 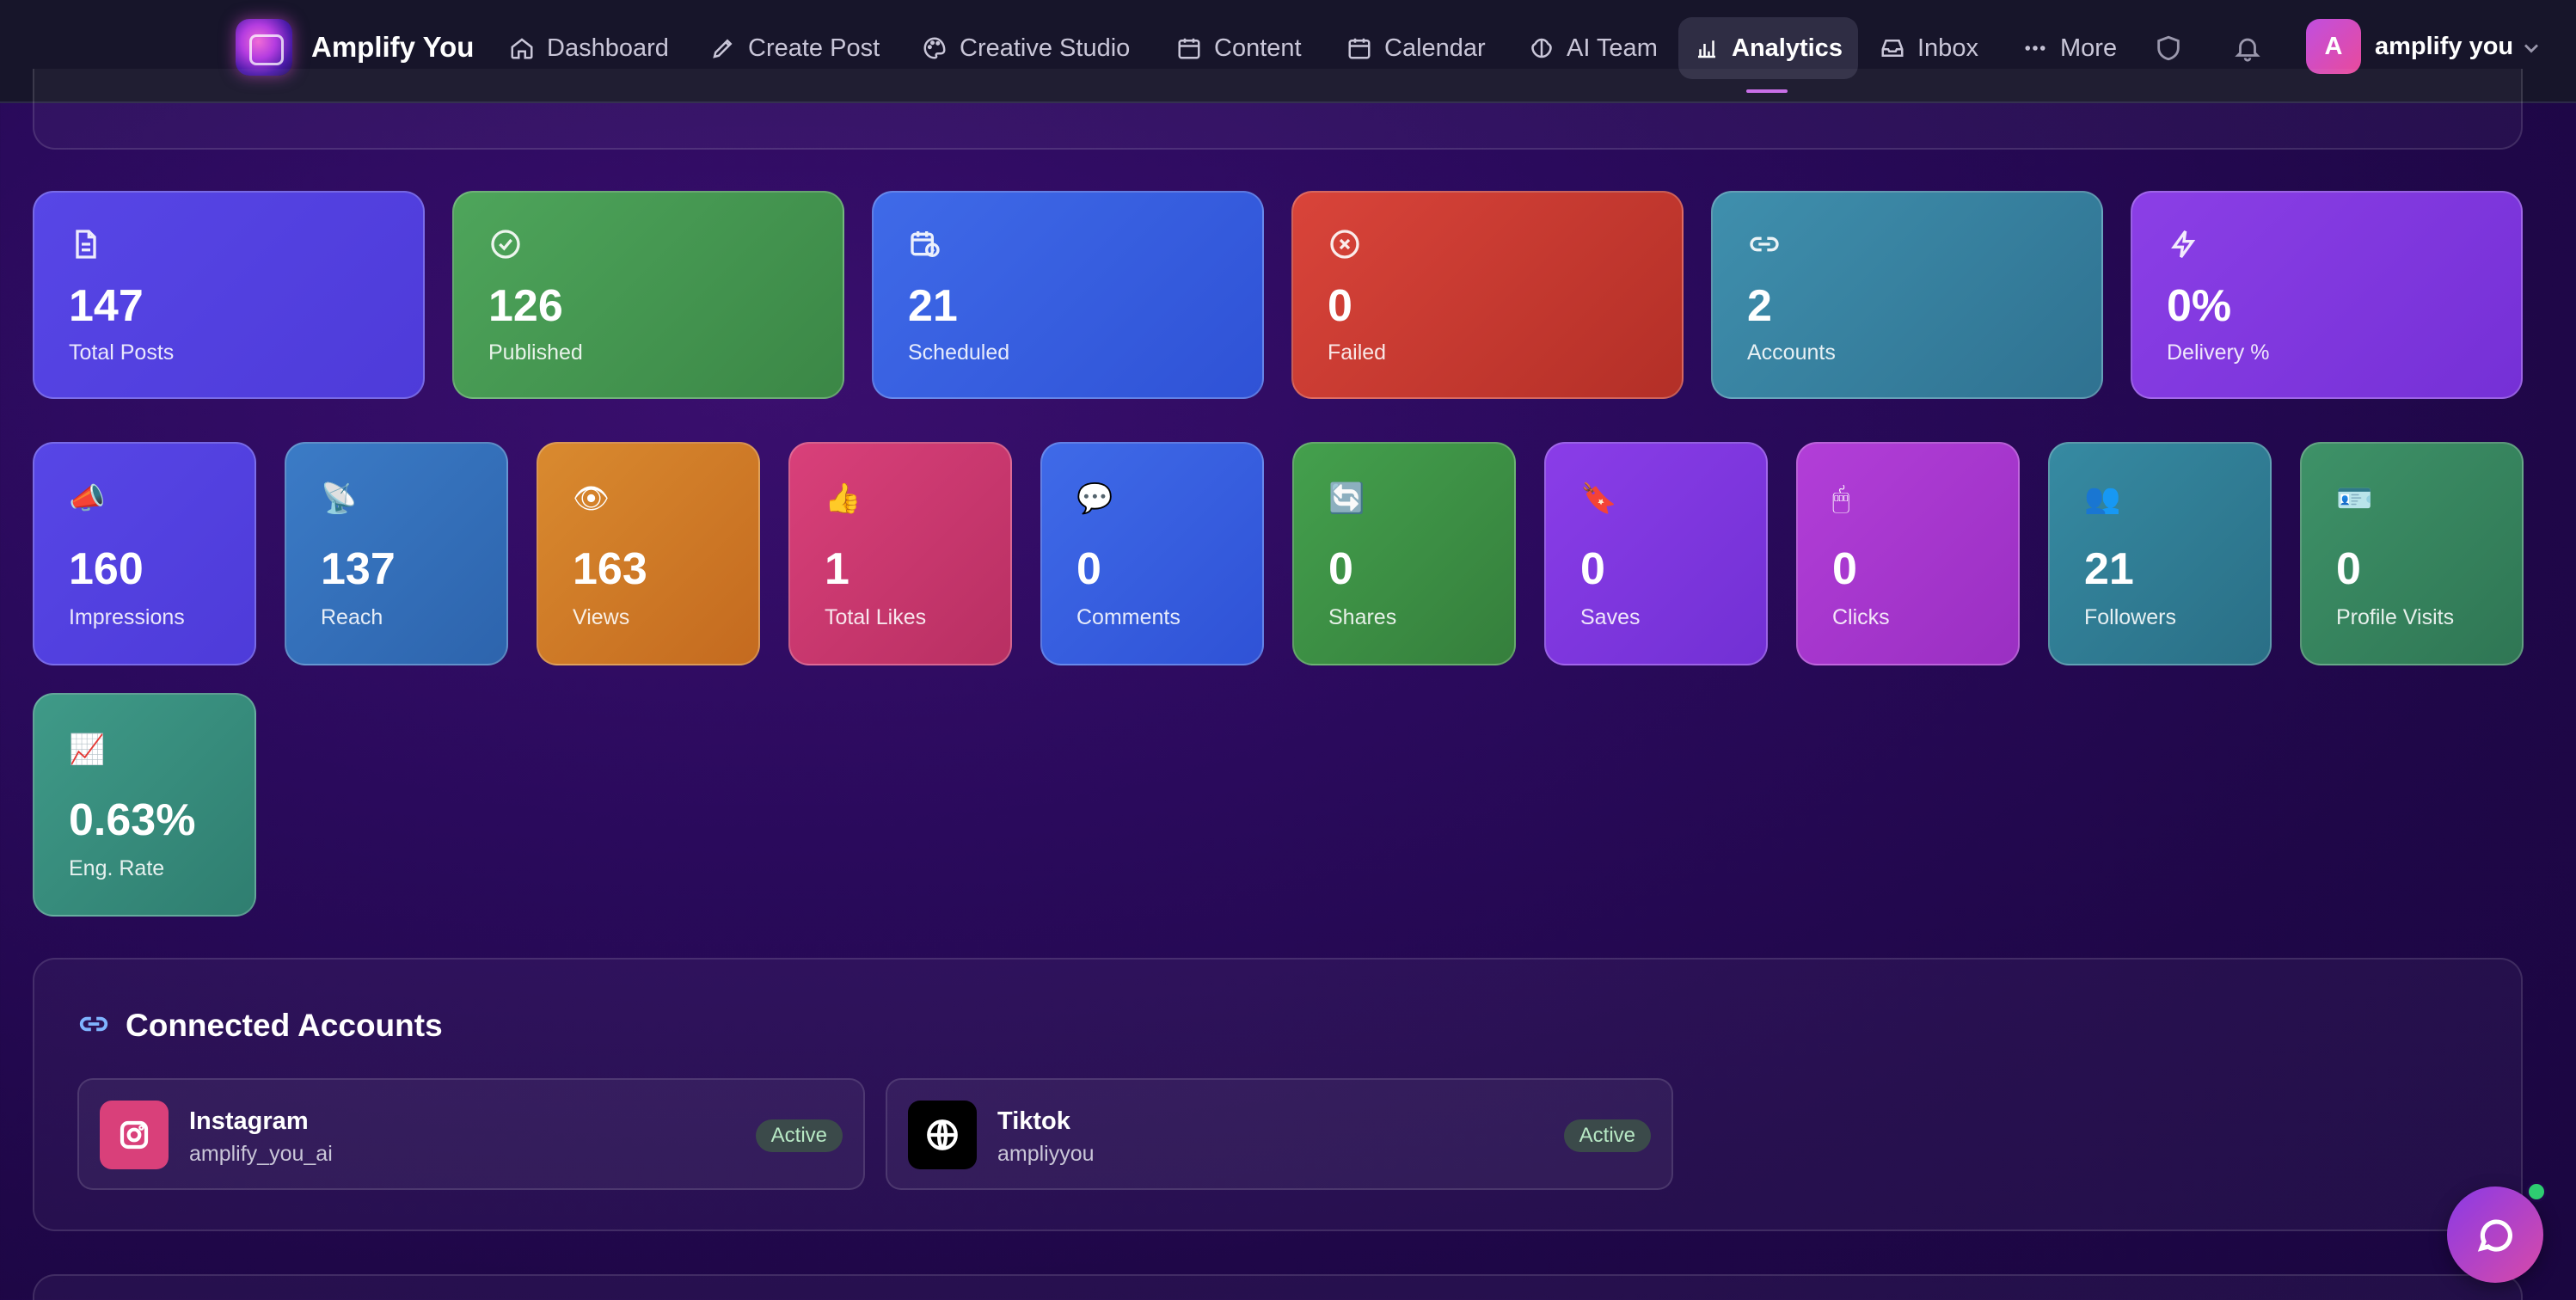 What do you see at coordinates (2219, 352) in the screenshot?
I see `stat-label: Delivery %` at bounding box center [2219, 352].